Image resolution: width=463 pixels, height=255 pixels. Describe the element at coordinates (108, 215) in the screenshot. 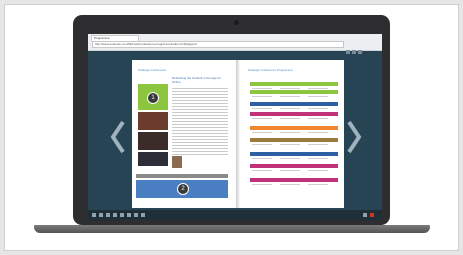

I see `share-icon` at that location.